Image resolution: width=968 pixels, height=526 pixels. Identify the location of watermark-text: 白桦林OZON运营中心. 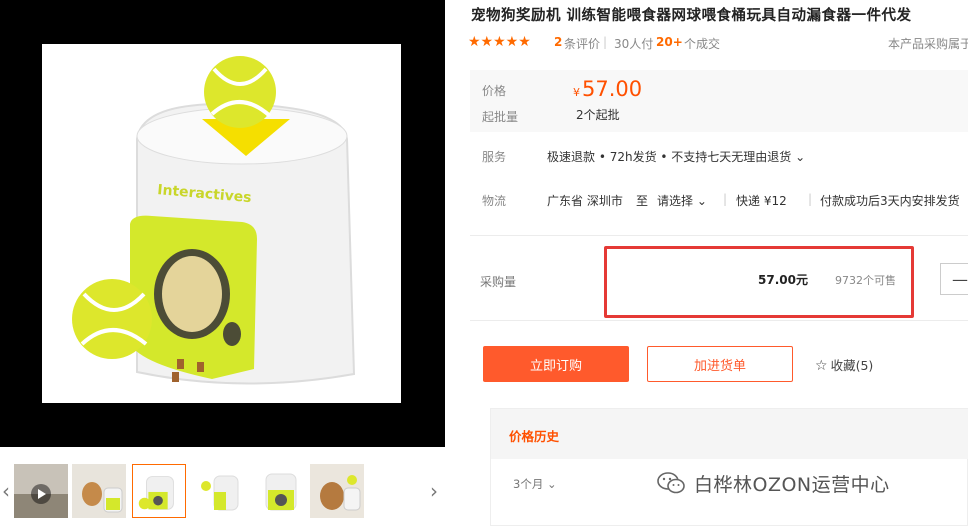
(792, 484).